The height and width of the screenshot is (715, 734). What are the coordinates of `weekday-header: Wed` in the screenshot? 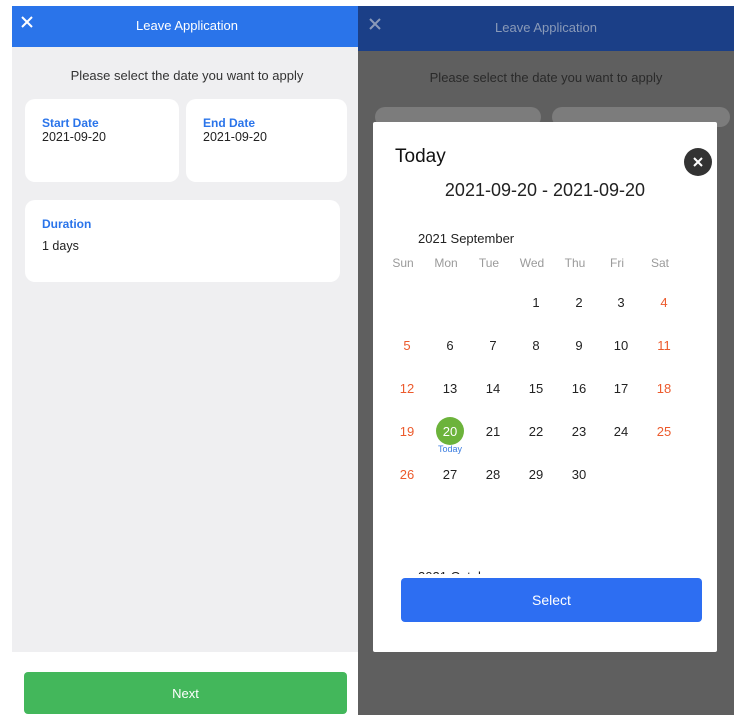 It's located at (532, 263).